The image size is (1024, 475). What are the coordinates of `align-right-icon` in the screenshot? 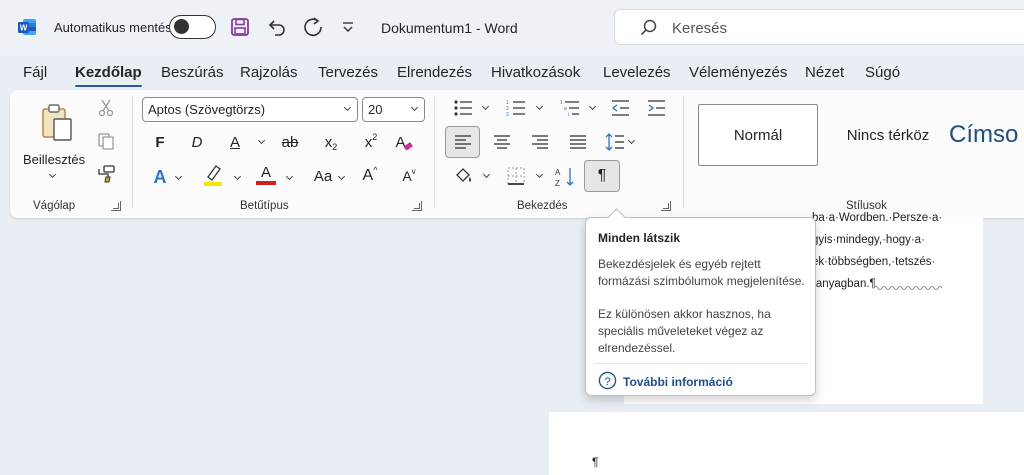 It's located at (540, 142).